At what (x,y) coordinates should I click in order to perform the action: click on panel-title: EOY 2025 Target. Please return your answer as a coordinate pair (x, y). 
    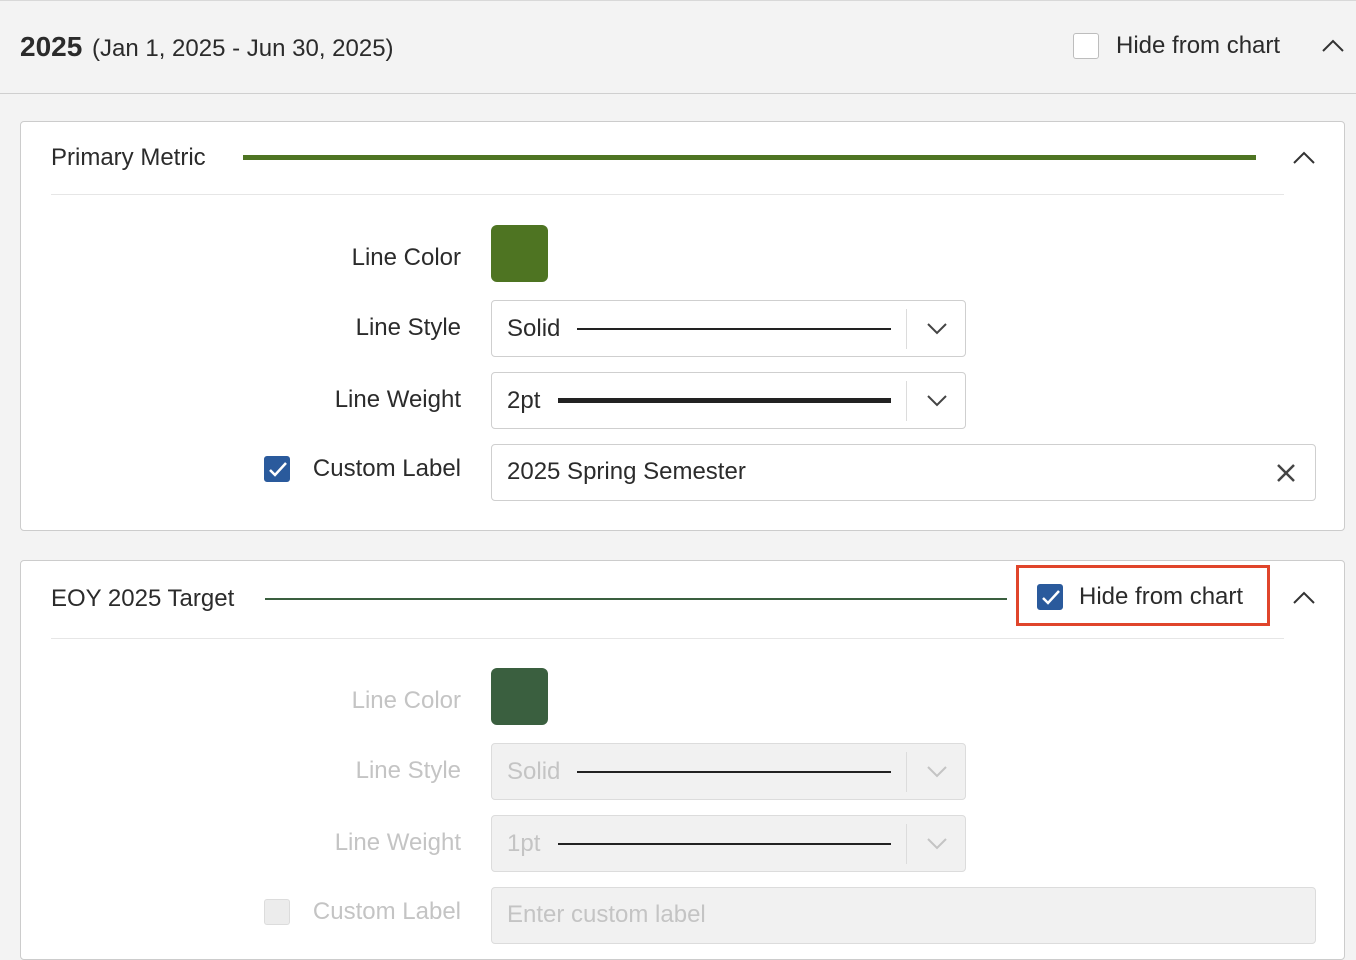
    Looking at the image, I should click on (143, 598).